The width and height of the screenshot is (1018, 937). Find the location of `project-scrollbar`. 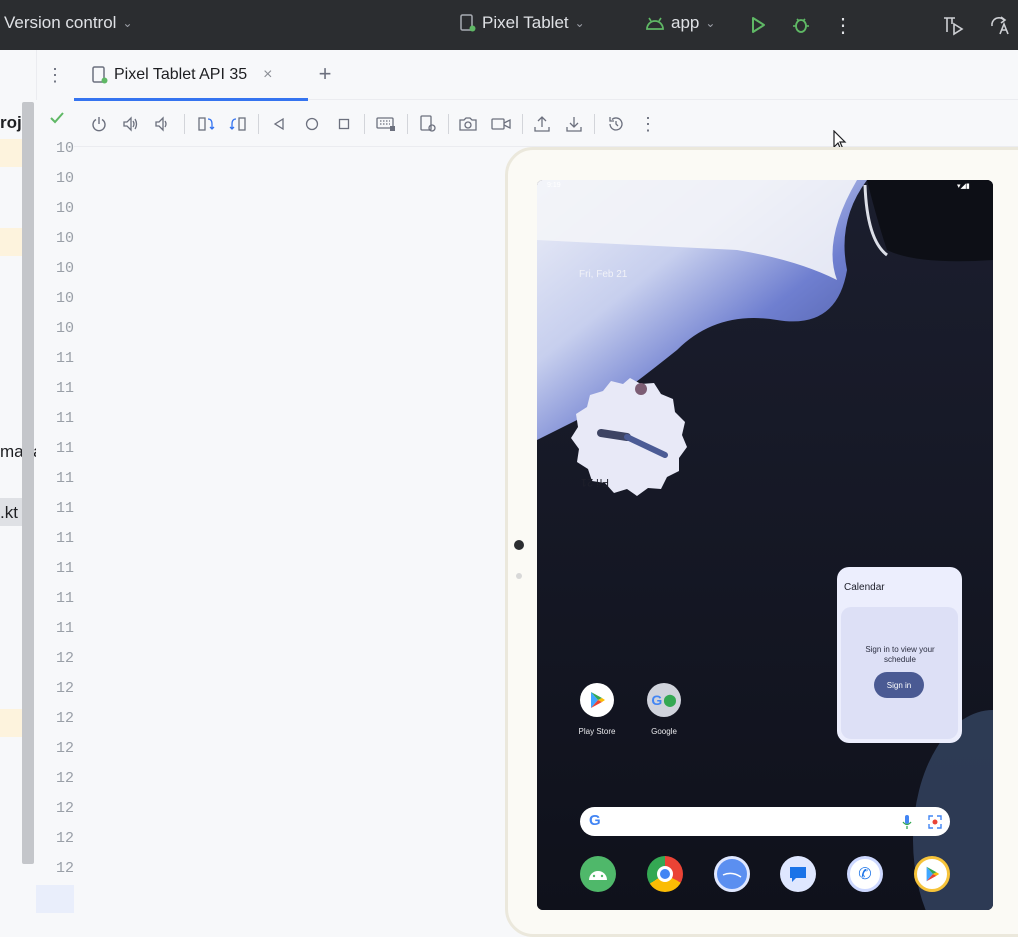

project-scrollbar is located at coordinates (28, 483).